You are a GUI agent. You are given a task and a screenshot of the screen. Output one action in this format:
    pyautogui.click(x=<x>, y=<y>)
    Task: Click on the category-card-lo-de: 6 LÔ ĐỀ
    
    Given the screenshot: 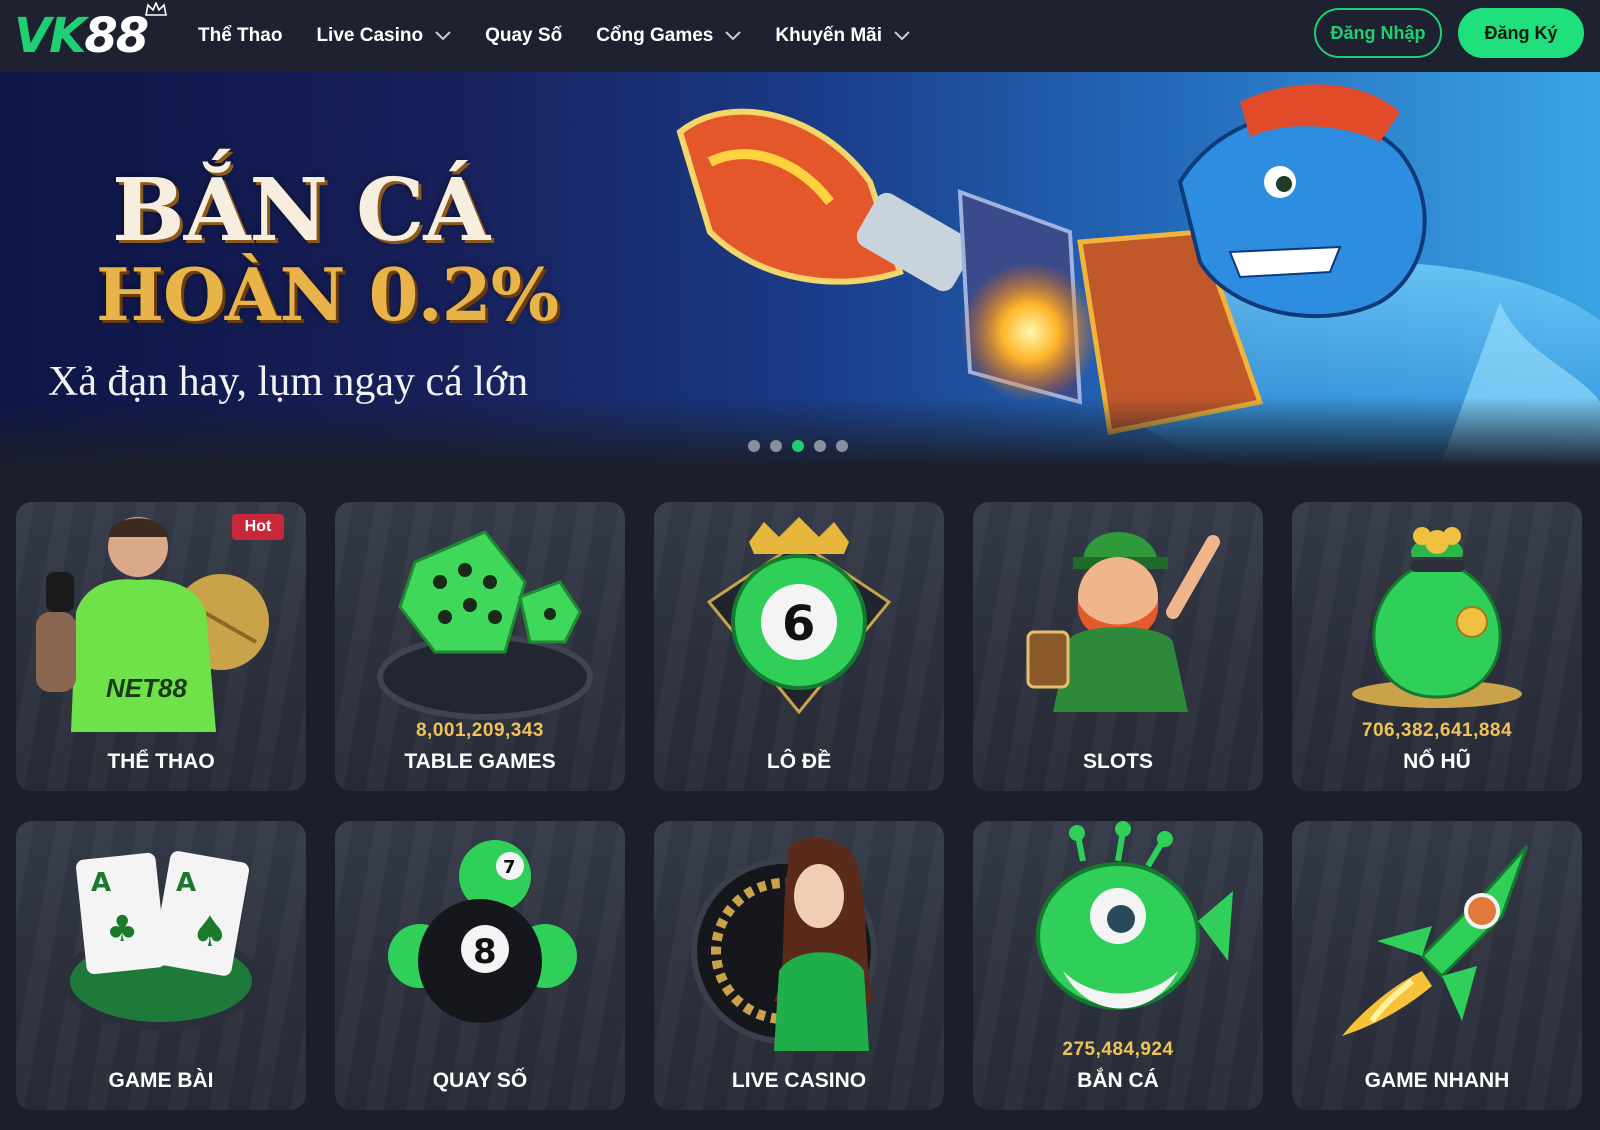 What is the action you would take?
    pyautogui.click(x=799, y=646)
    